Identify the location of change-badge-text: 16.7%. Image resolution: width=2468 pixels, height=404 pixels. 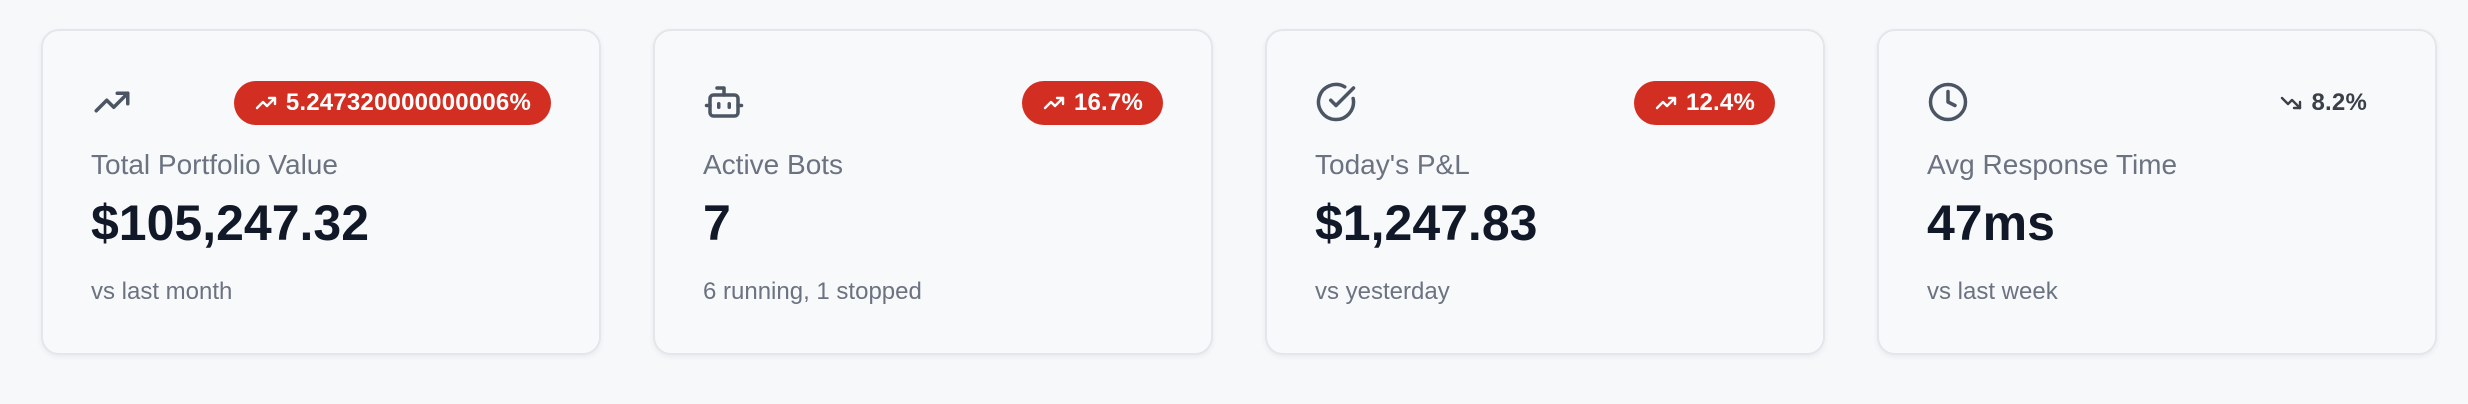
(1108, 102).